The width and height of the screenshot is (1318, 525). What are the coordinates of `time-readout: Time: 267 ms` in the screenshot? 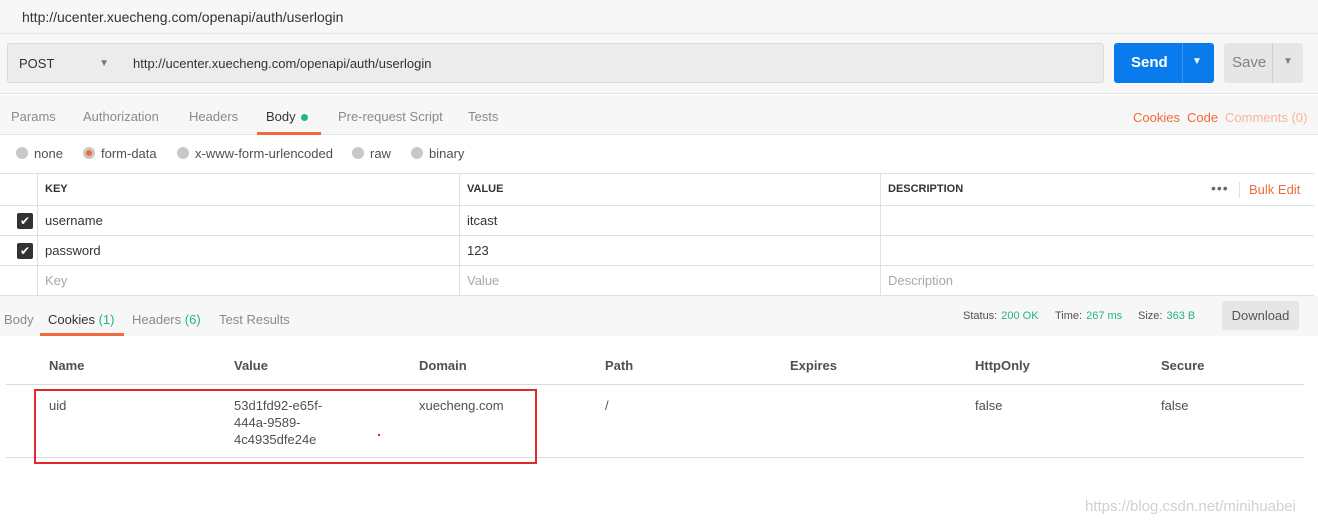 It's located at (1088, 316).